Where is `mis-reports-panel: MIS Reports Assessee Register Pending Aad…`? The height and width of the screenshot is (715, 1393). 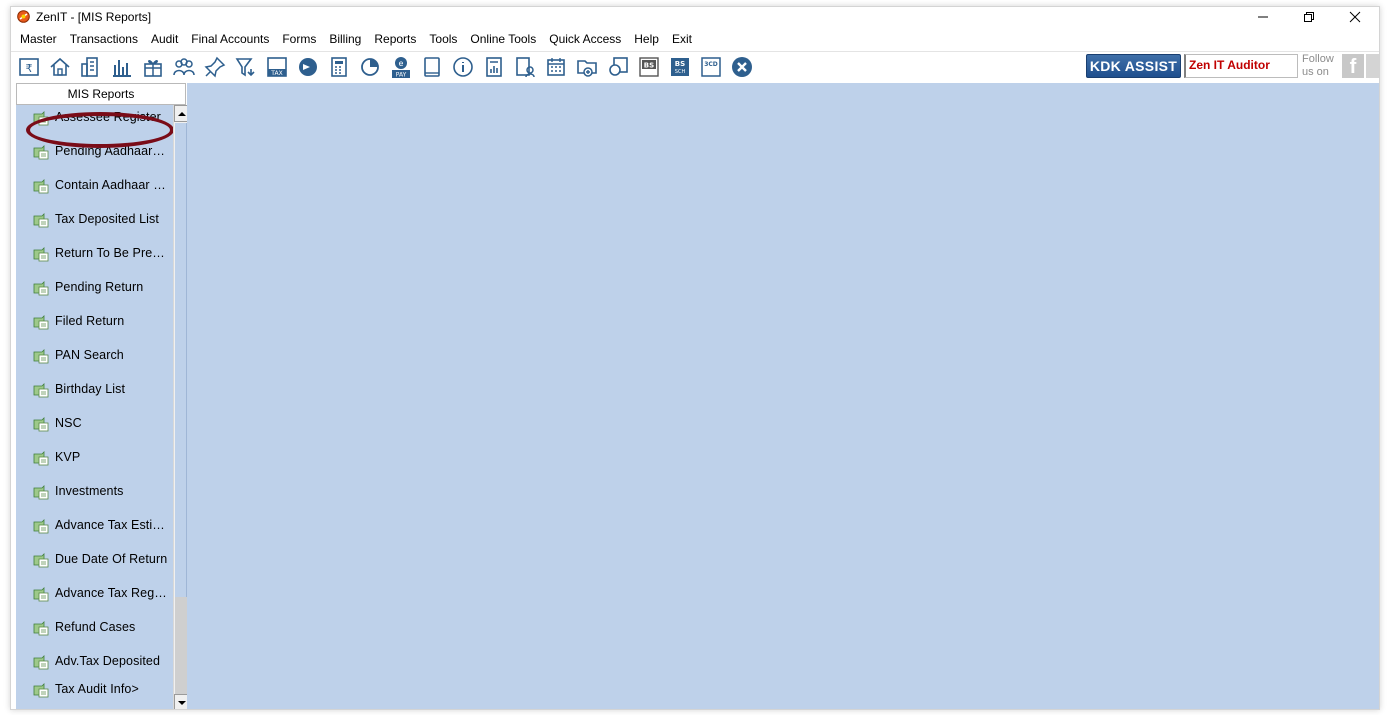 mis-reports-panel: MIS Reports Assessee Register Pending Aad… is located at coordinates (103, 396).